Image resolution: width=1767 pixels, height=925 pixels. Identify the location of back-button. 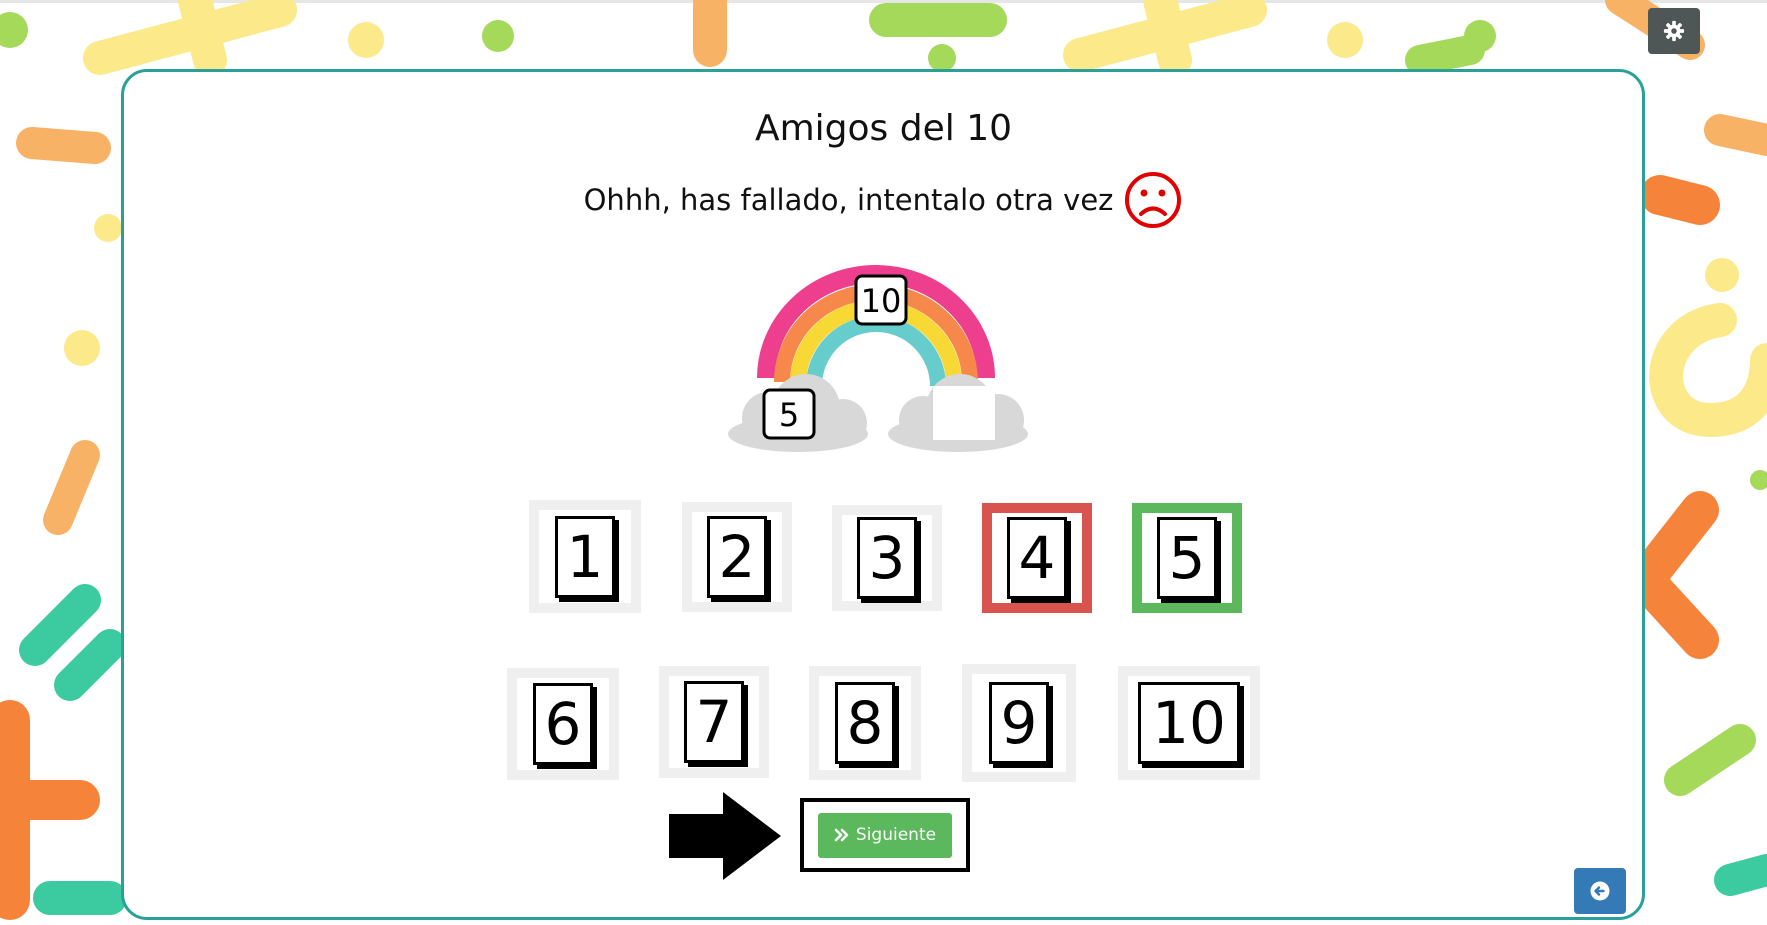
(1600, 891).